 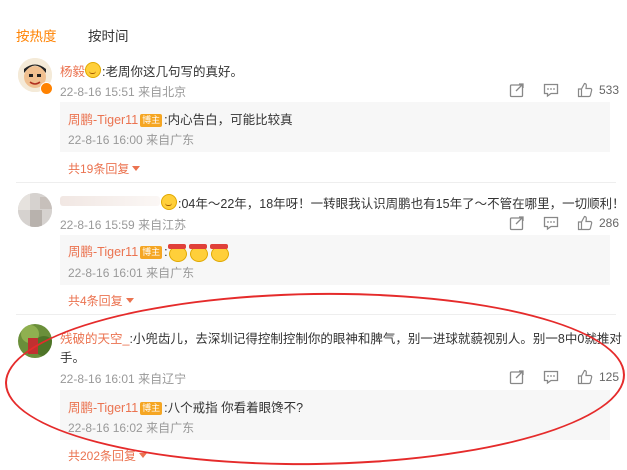 What do you see at coordinates (97, 379) in the screenshot?
I see `comment-time: 22-8-16 16:01` at bounding box center [97, 379].